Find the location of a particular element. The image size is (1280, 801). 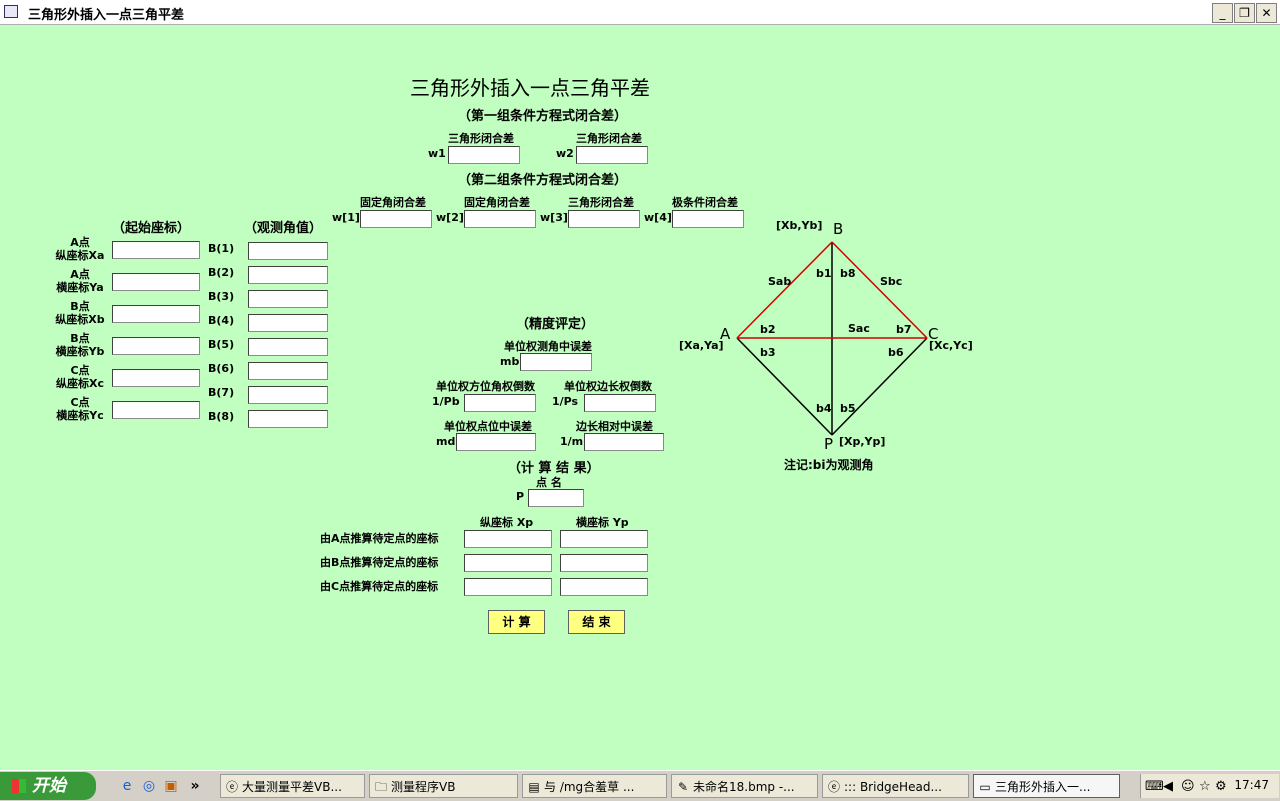

system-tray: ⌨ ◀ ☺ ☆ ⚙ 17:47 is located at coordinates (1209, 786).